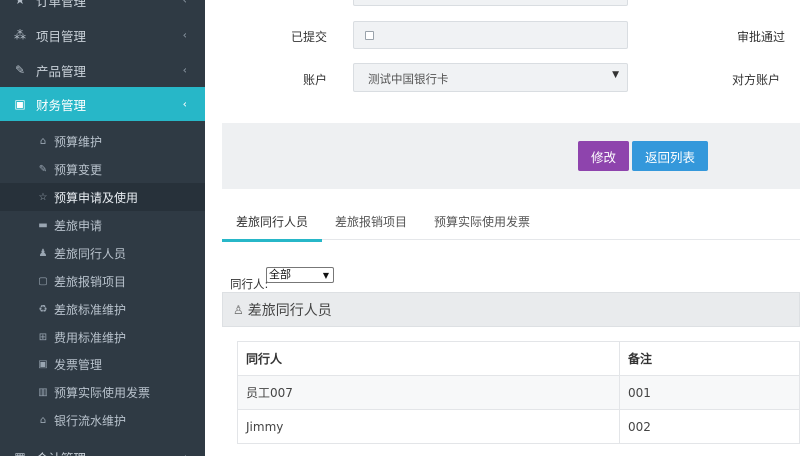 The height and width of the screenshot is (456, 800). I want to click on sidebar-item-travel-apply: ▬ 差旅申请, so click(102, 225).